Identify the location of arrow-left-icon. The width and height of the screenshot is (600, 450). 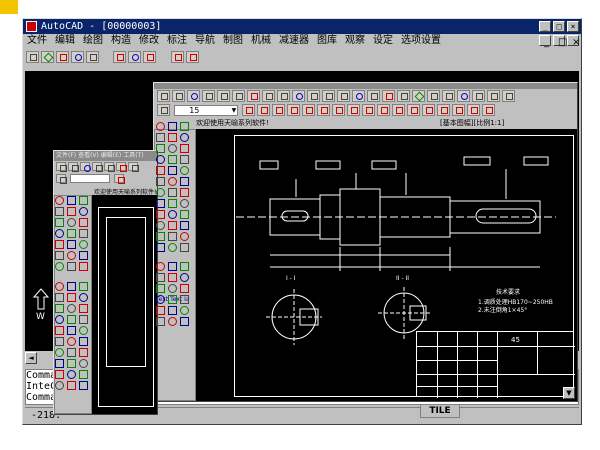
(249, 110).